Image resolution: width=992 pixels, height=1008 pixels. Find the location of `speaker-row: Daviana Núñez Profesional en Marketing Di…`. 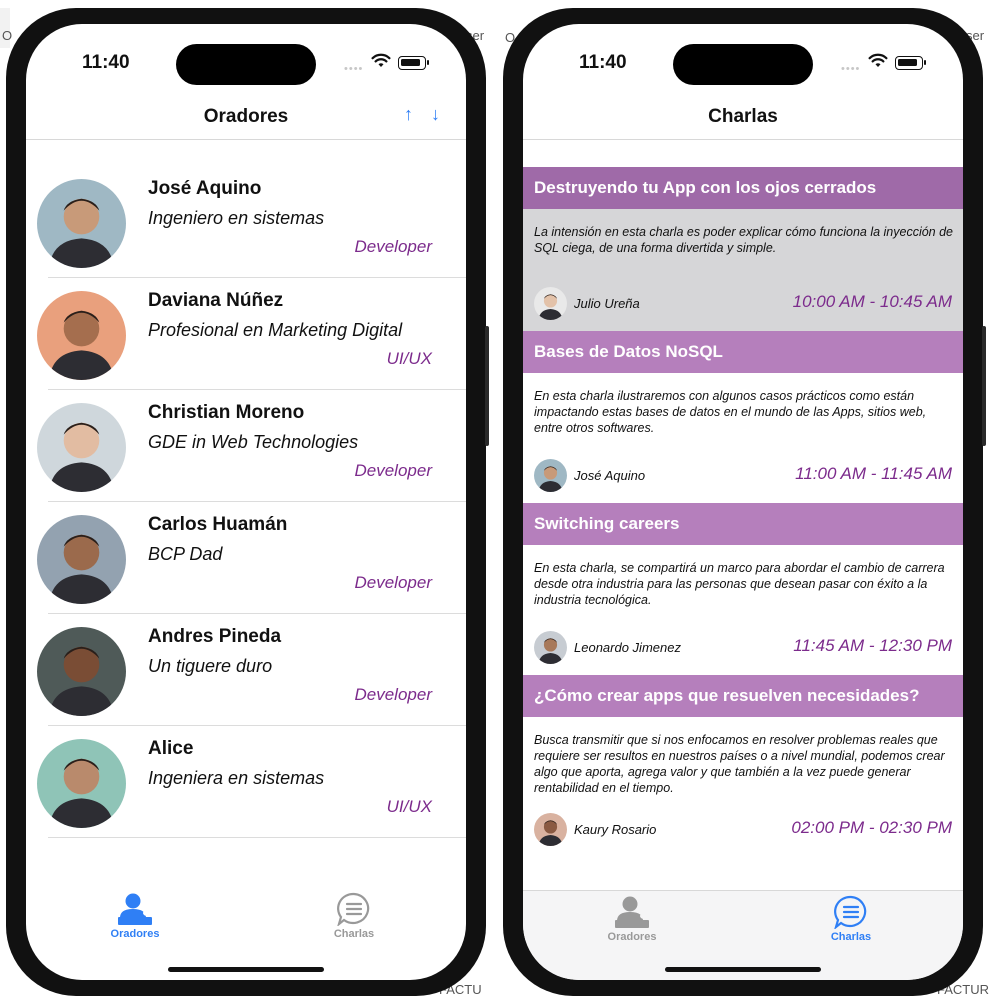

speaker-row: Daviana Núñez Profesional en Marketing Di… is located at coordinates (246, 334).